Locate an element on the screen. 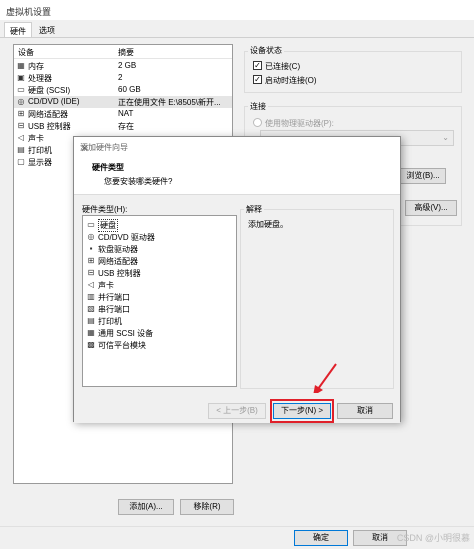 The width and height of the screenshot is (474, 549). hardware-item-tpm: ▩ 可信平台模块 is located at coordinates (160, 345).